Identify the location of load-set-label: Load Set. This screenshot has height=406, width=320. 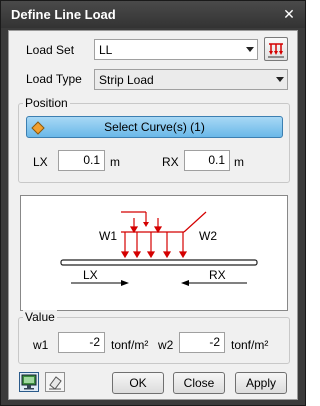
(50, 50).